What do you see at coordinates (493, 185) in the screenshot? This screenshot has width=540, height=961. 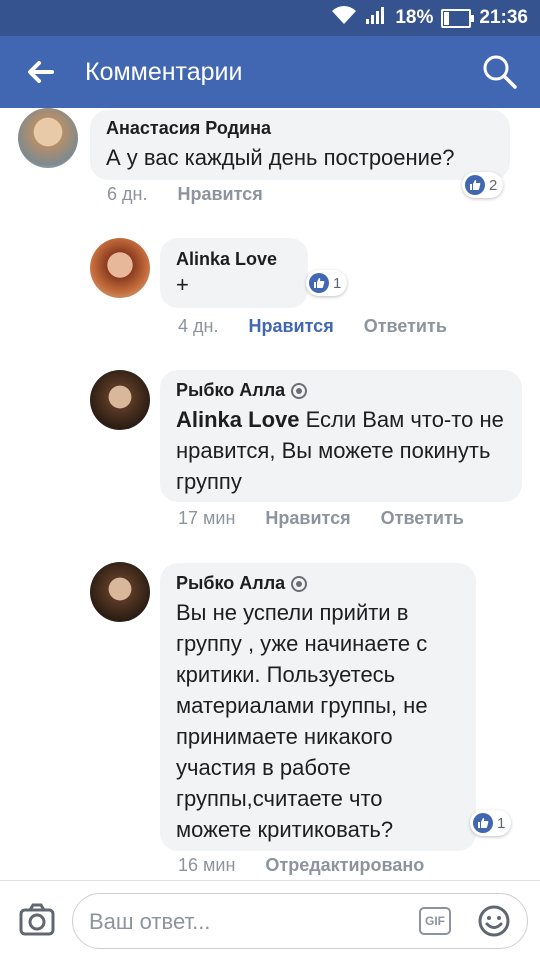 I see `reaction-count-value: 2` at bounding box center [493, 185].